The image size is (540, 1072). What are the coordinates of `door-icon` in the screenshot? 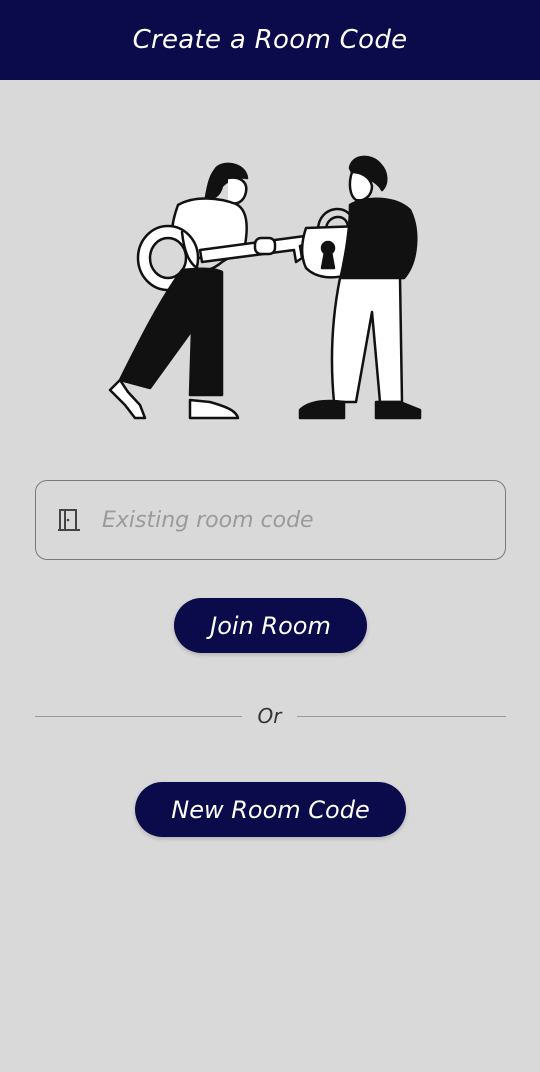 It's located at (69, 520).